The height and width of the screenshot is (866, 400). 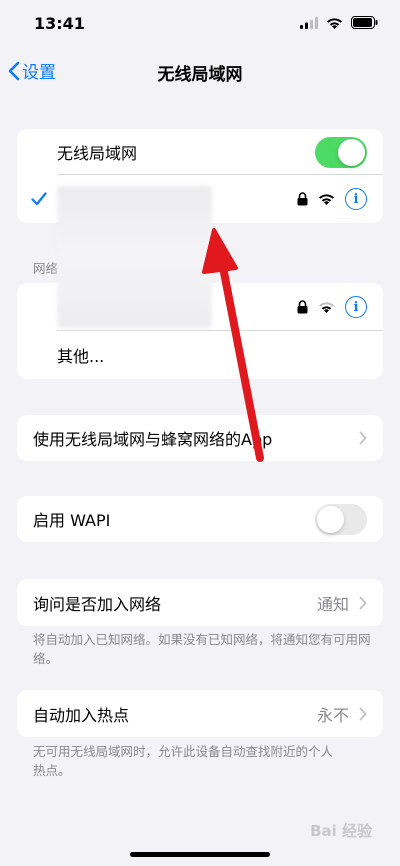 What do you see at coordinates (46, 268) in the screenshot?
I see `networks-section-header: 网络` at bounding box center [46, 268].